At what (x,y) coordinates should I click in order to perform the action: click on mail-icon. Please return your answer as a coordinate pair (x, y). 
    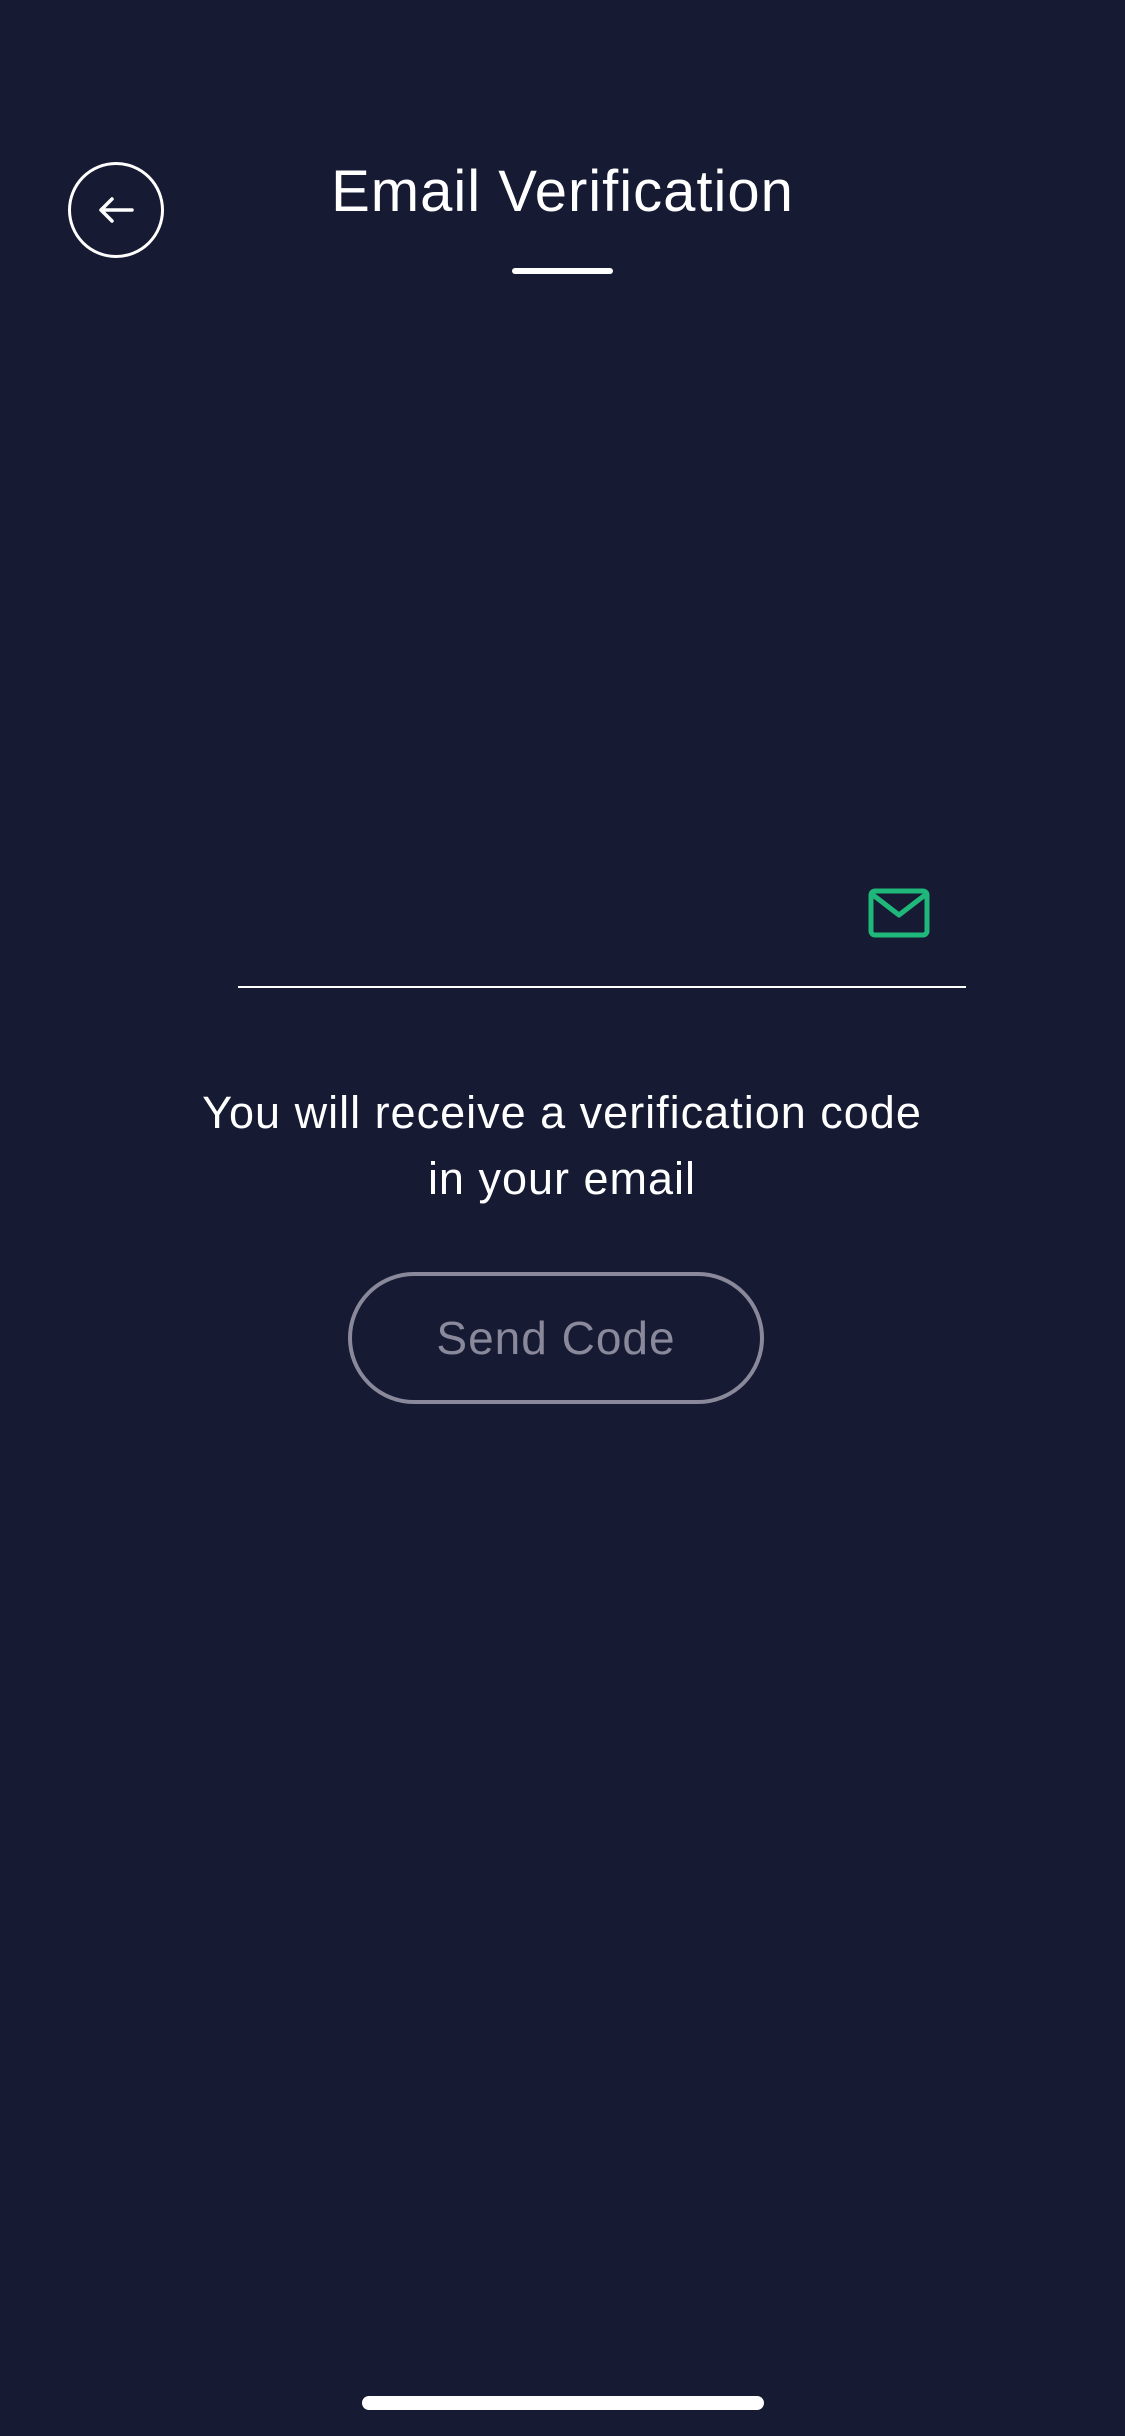
    Looking at the image, I should click on (899, 913).